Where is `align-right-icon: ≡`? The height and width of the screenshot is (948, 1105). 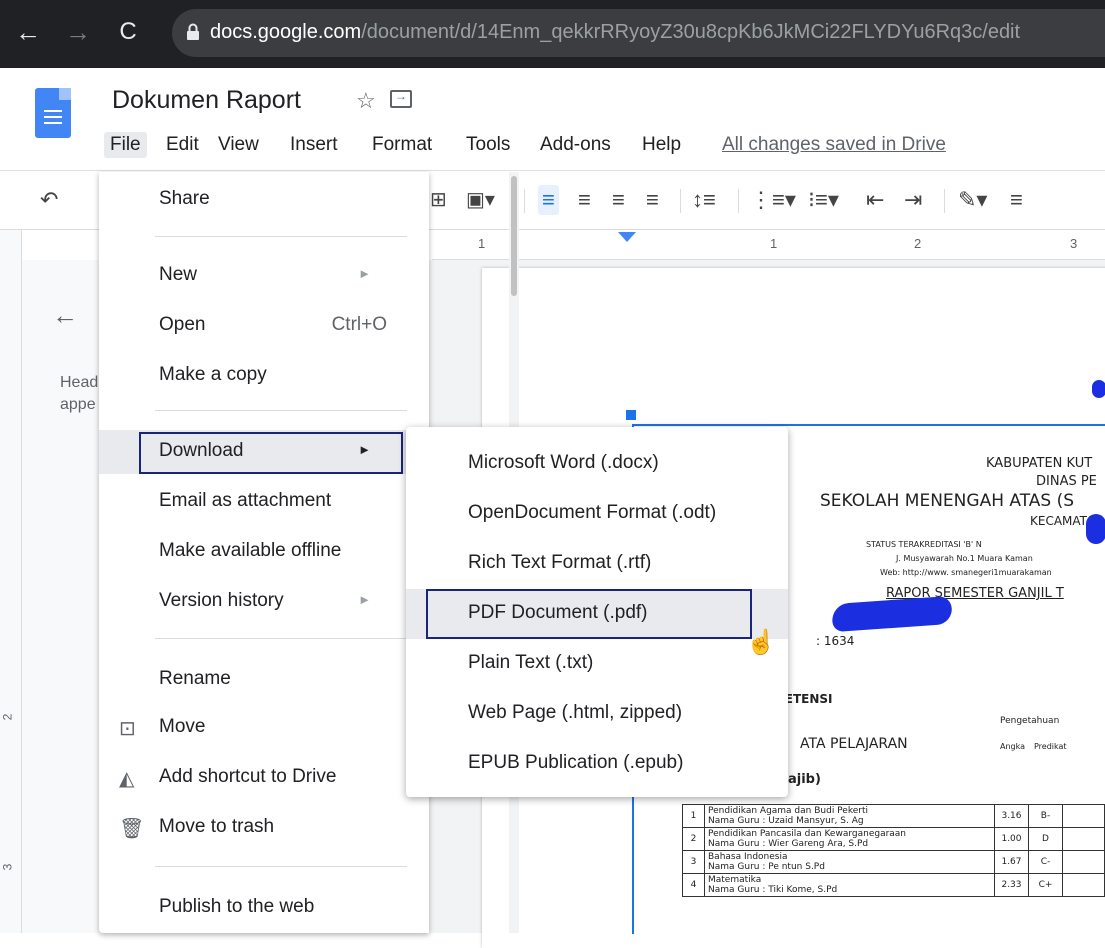
align-right-icon: ≡ is located at coordinates (618, 200).